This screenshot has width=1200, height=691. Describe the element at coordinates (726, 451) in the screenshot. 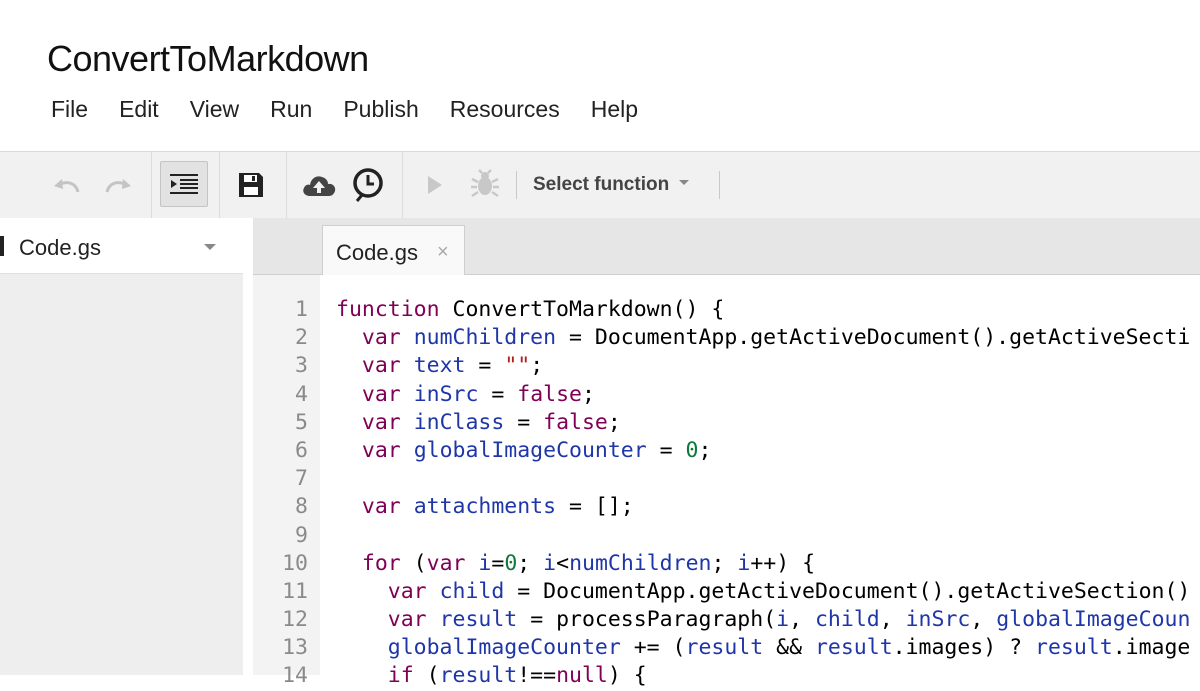

I see `code-line: 6 var globalImageCounter = 0;` at that location.